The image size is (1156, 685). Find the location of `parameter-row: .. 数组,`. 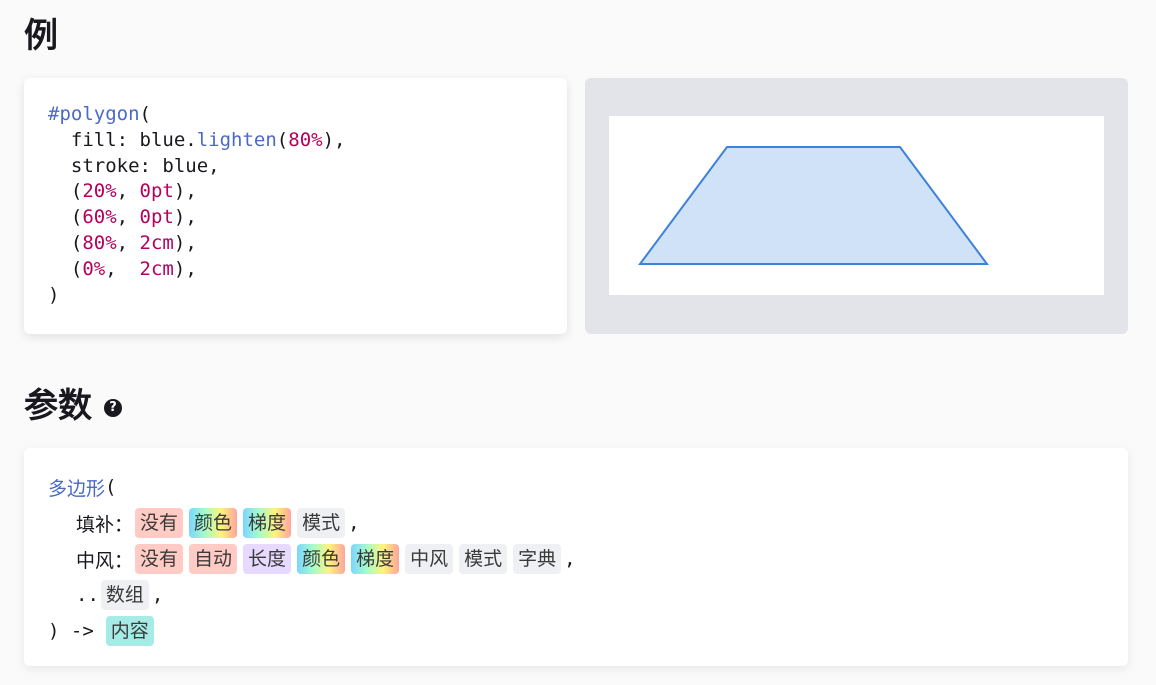

parameter-row: .. 数组, is located at coordinates (588, 595).